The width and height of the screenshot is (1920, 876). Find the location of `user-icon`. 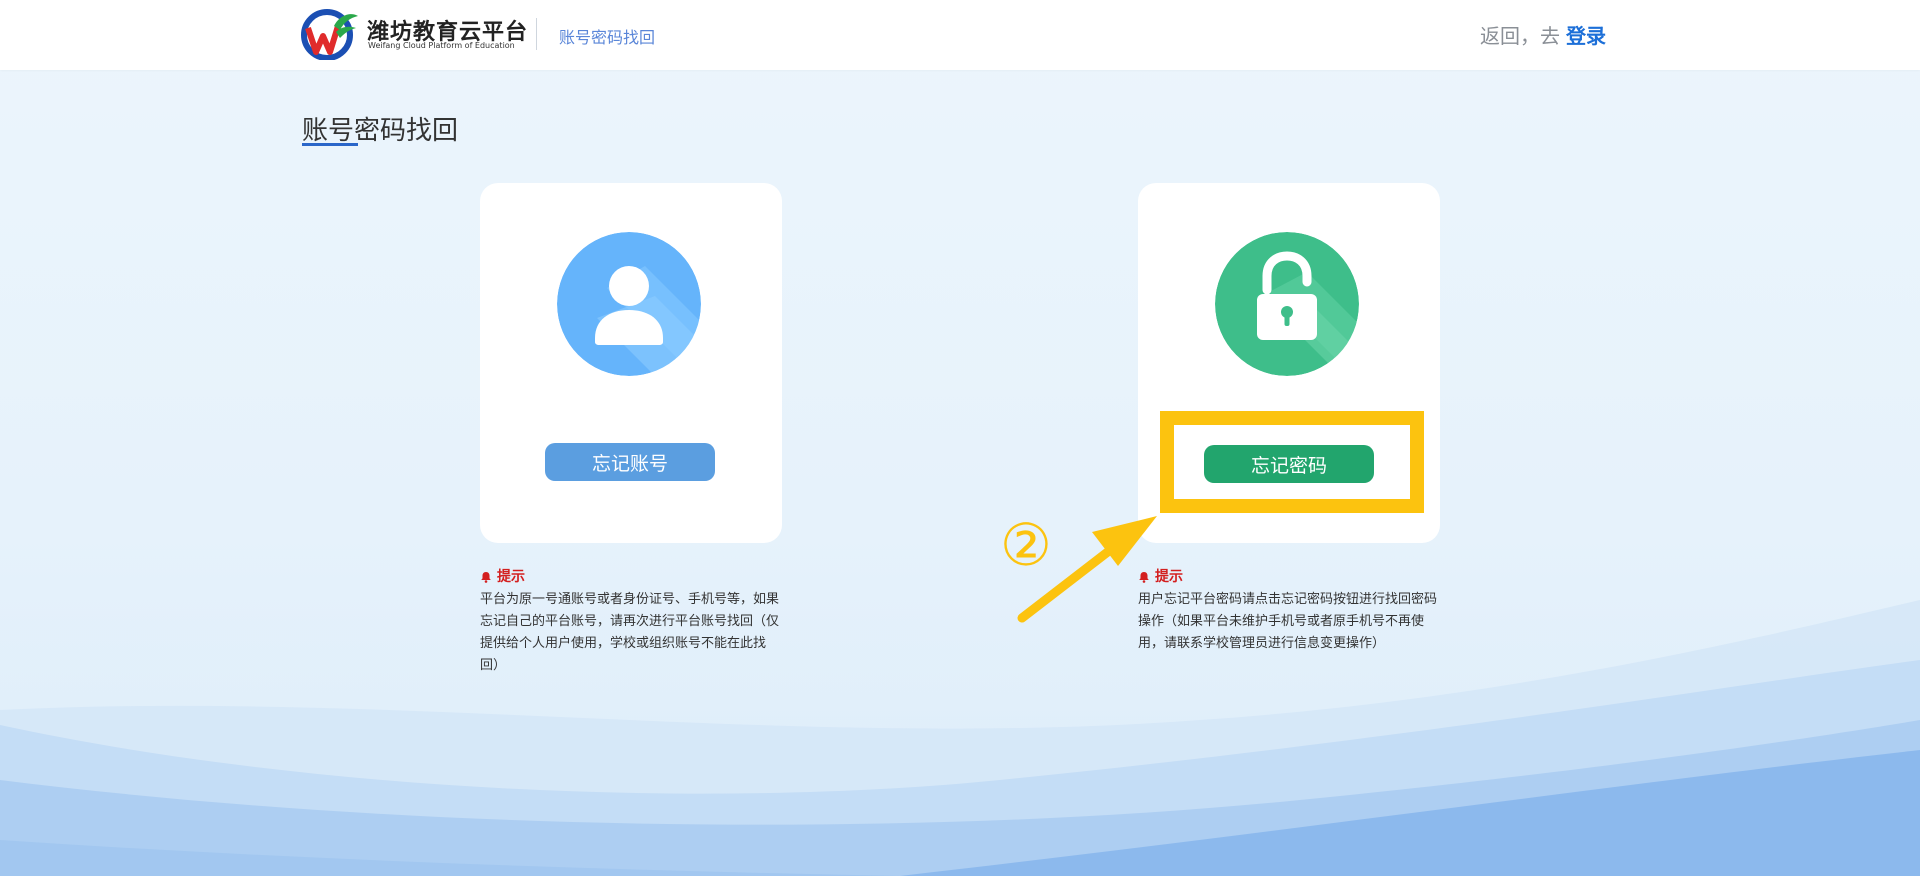

user-icon is located at coordinates (629, 304).